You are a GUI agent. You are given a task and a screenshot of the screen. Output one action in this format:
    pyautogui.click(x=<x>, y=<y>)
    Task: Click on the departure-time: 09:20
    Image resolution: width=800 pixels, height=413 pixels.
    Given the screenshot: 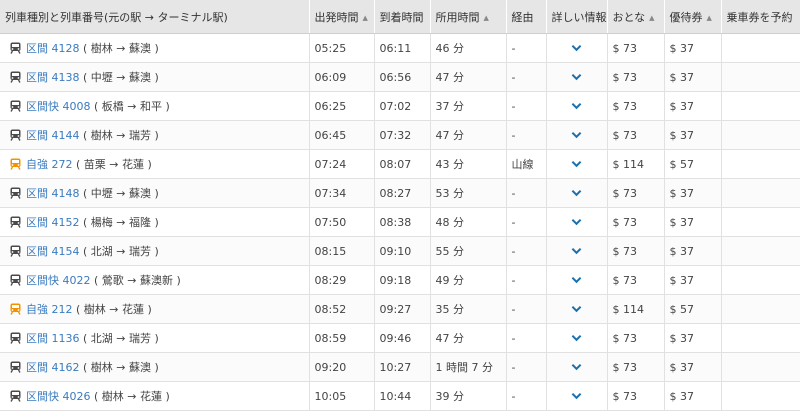 What is the action you would take?
    pyautogui.click(x=342, y=367)
    